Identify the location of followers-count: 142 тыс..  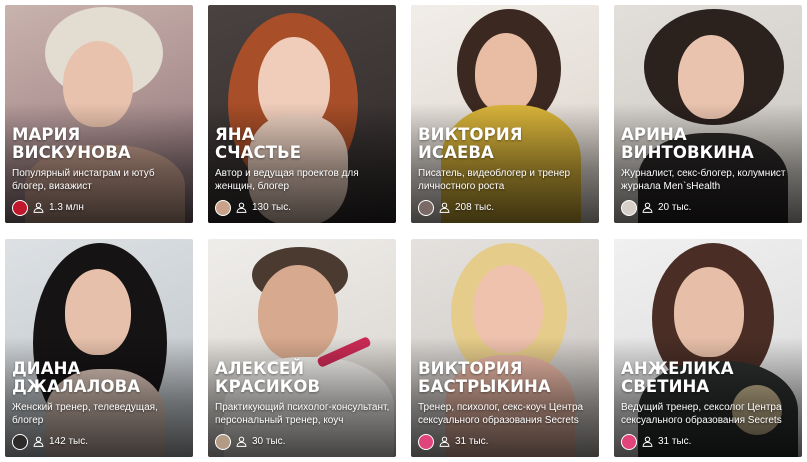
(69, 441).